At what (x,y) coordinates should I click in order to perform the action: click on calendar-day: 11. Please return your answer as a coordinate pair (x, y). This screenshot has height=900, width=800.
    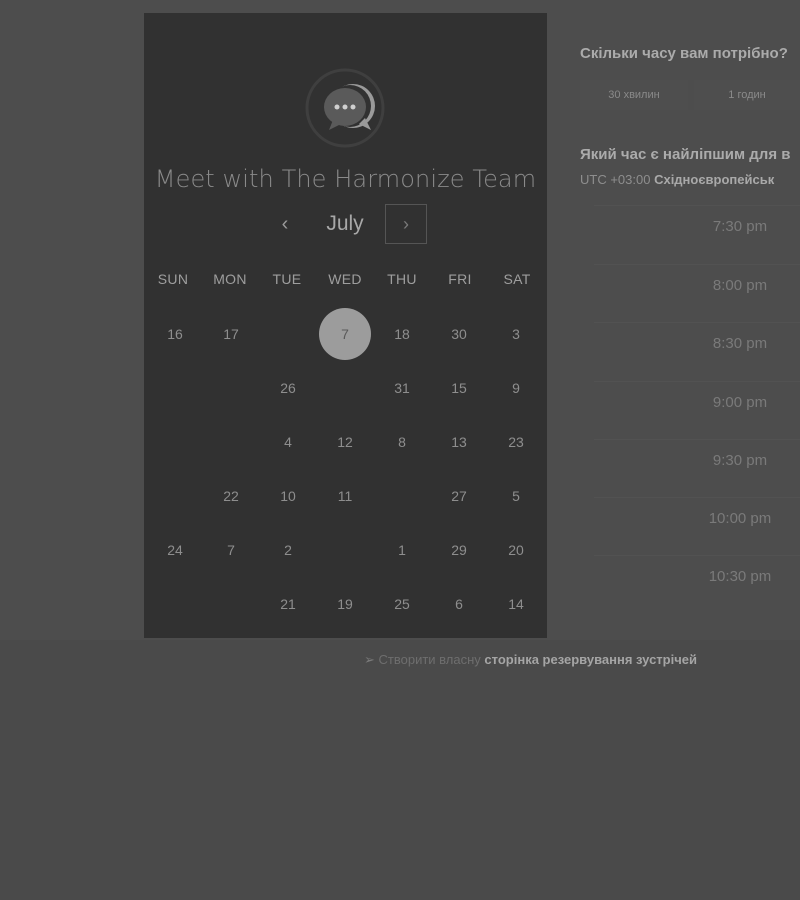
    Looking at the image, I should click on (345, 496).